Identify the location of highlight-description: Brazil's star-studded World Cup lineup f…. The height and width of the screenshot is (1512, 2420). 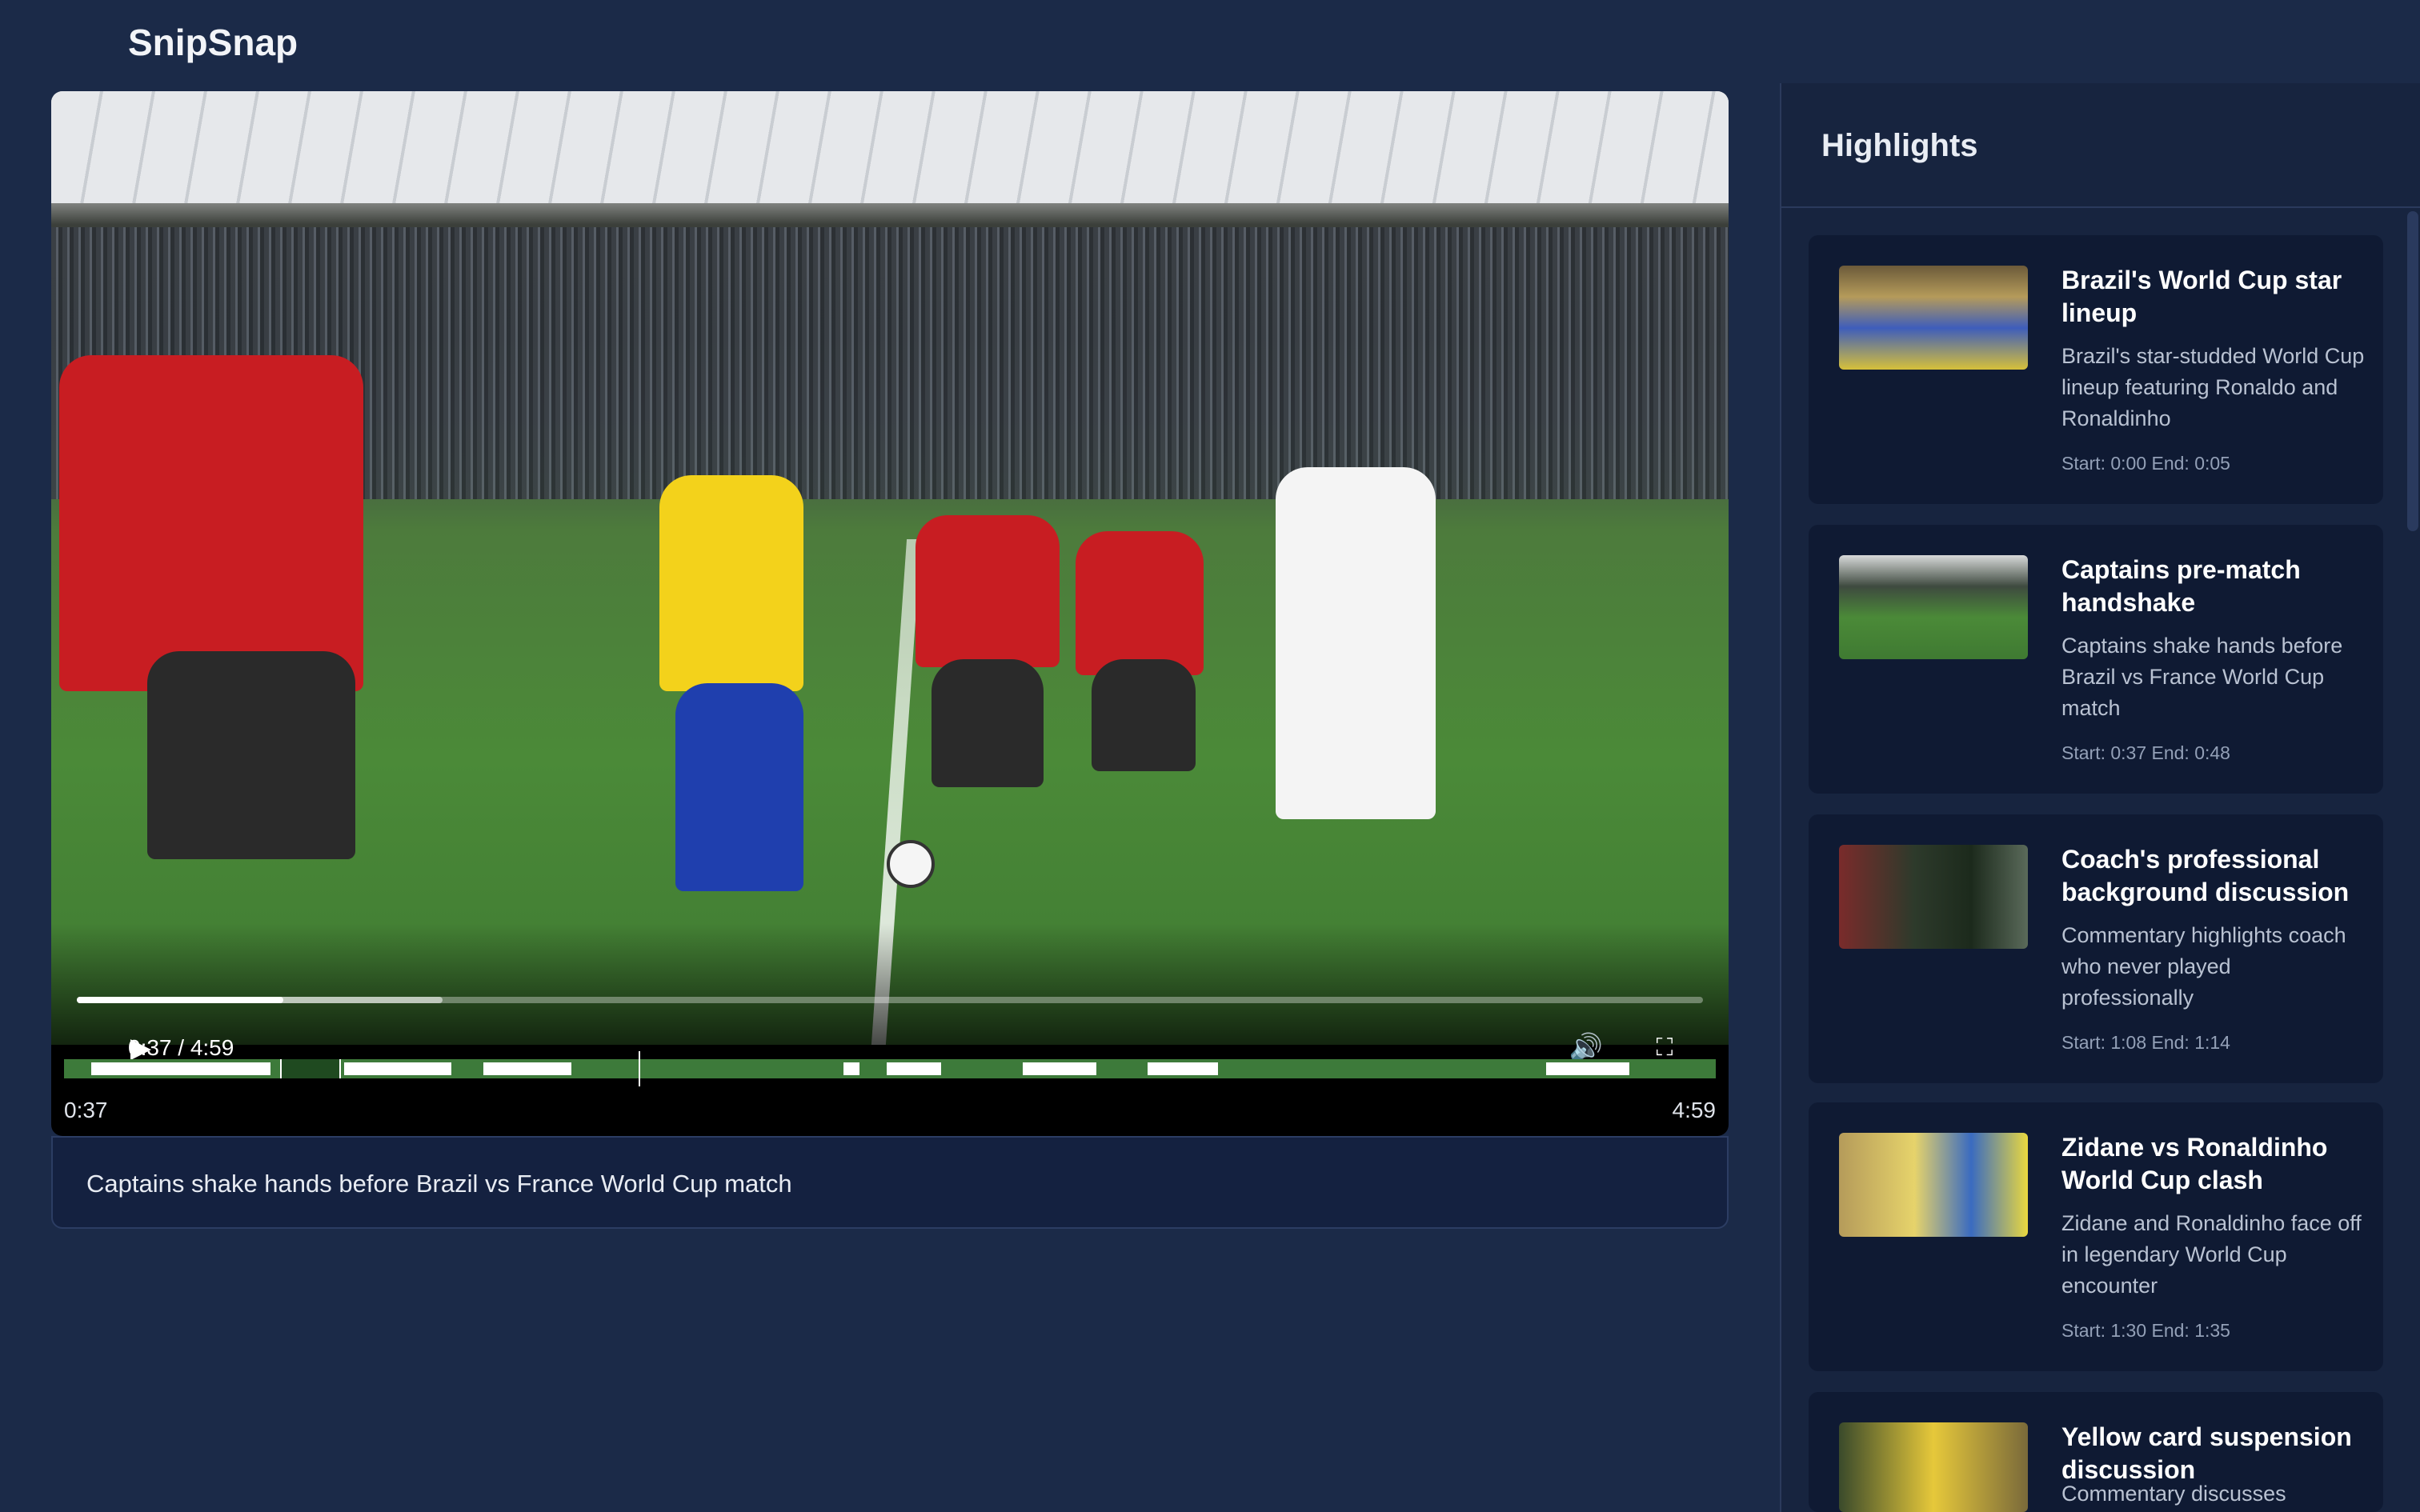
(2213, 387).